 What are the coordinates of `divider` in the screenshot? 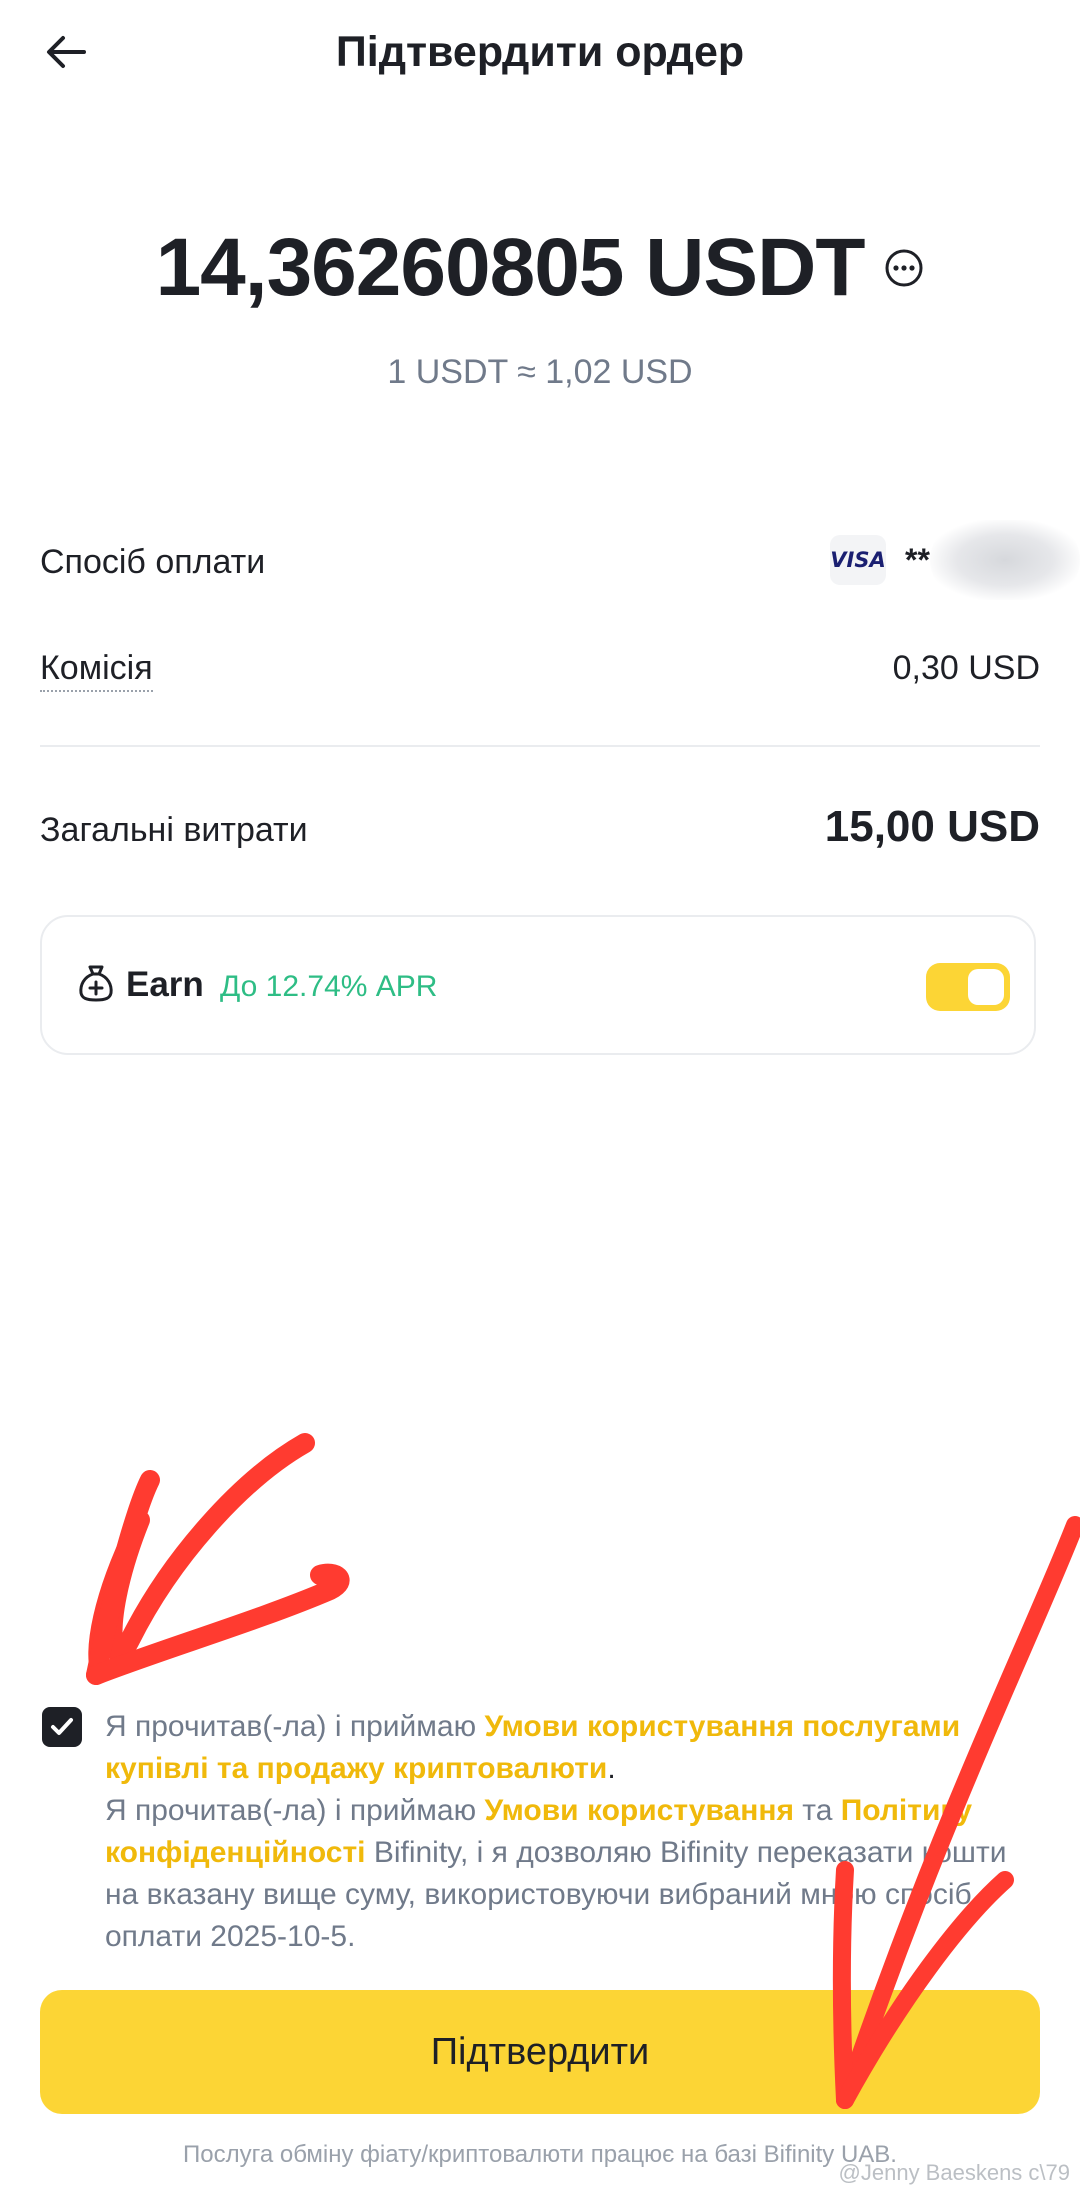 It's located at (540, 746).